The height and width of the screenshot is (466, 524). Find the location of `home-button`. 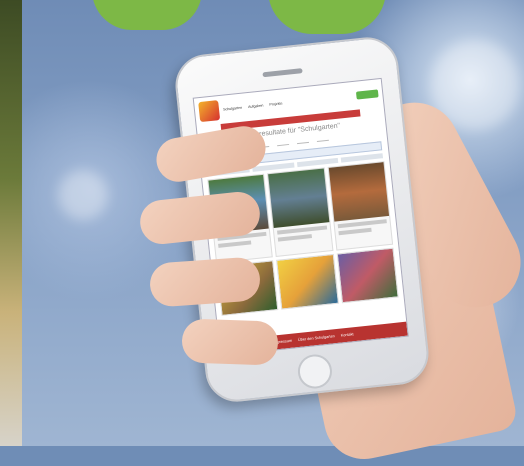

home-button is located at coordinates (315, 371).